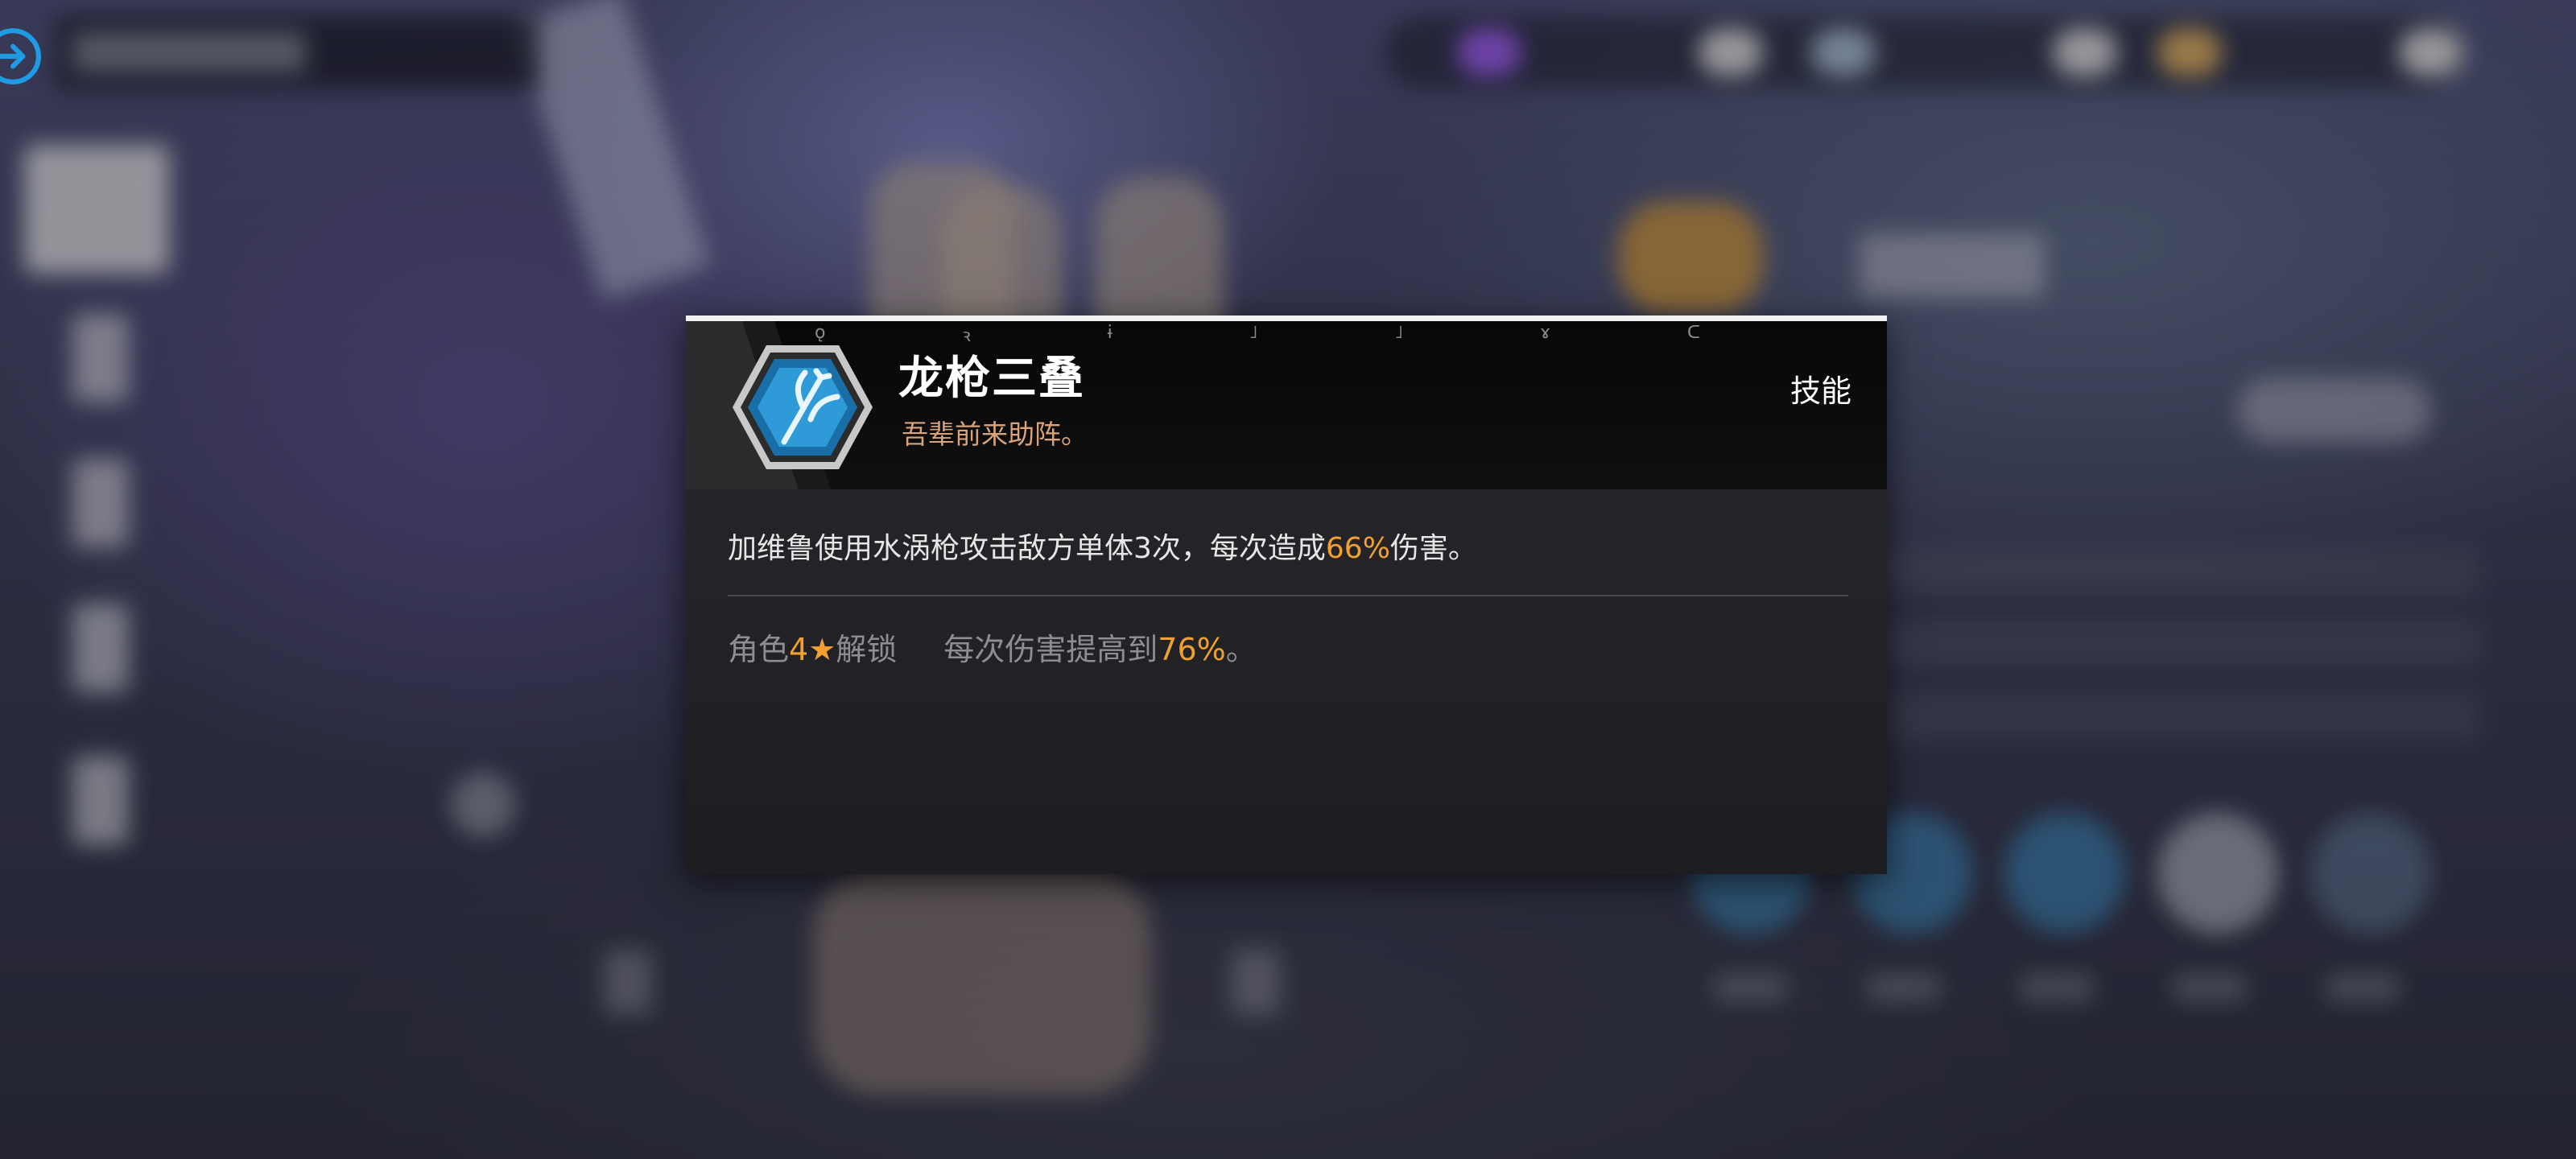  I want to click on popup-top-border, so click(1286, 318).